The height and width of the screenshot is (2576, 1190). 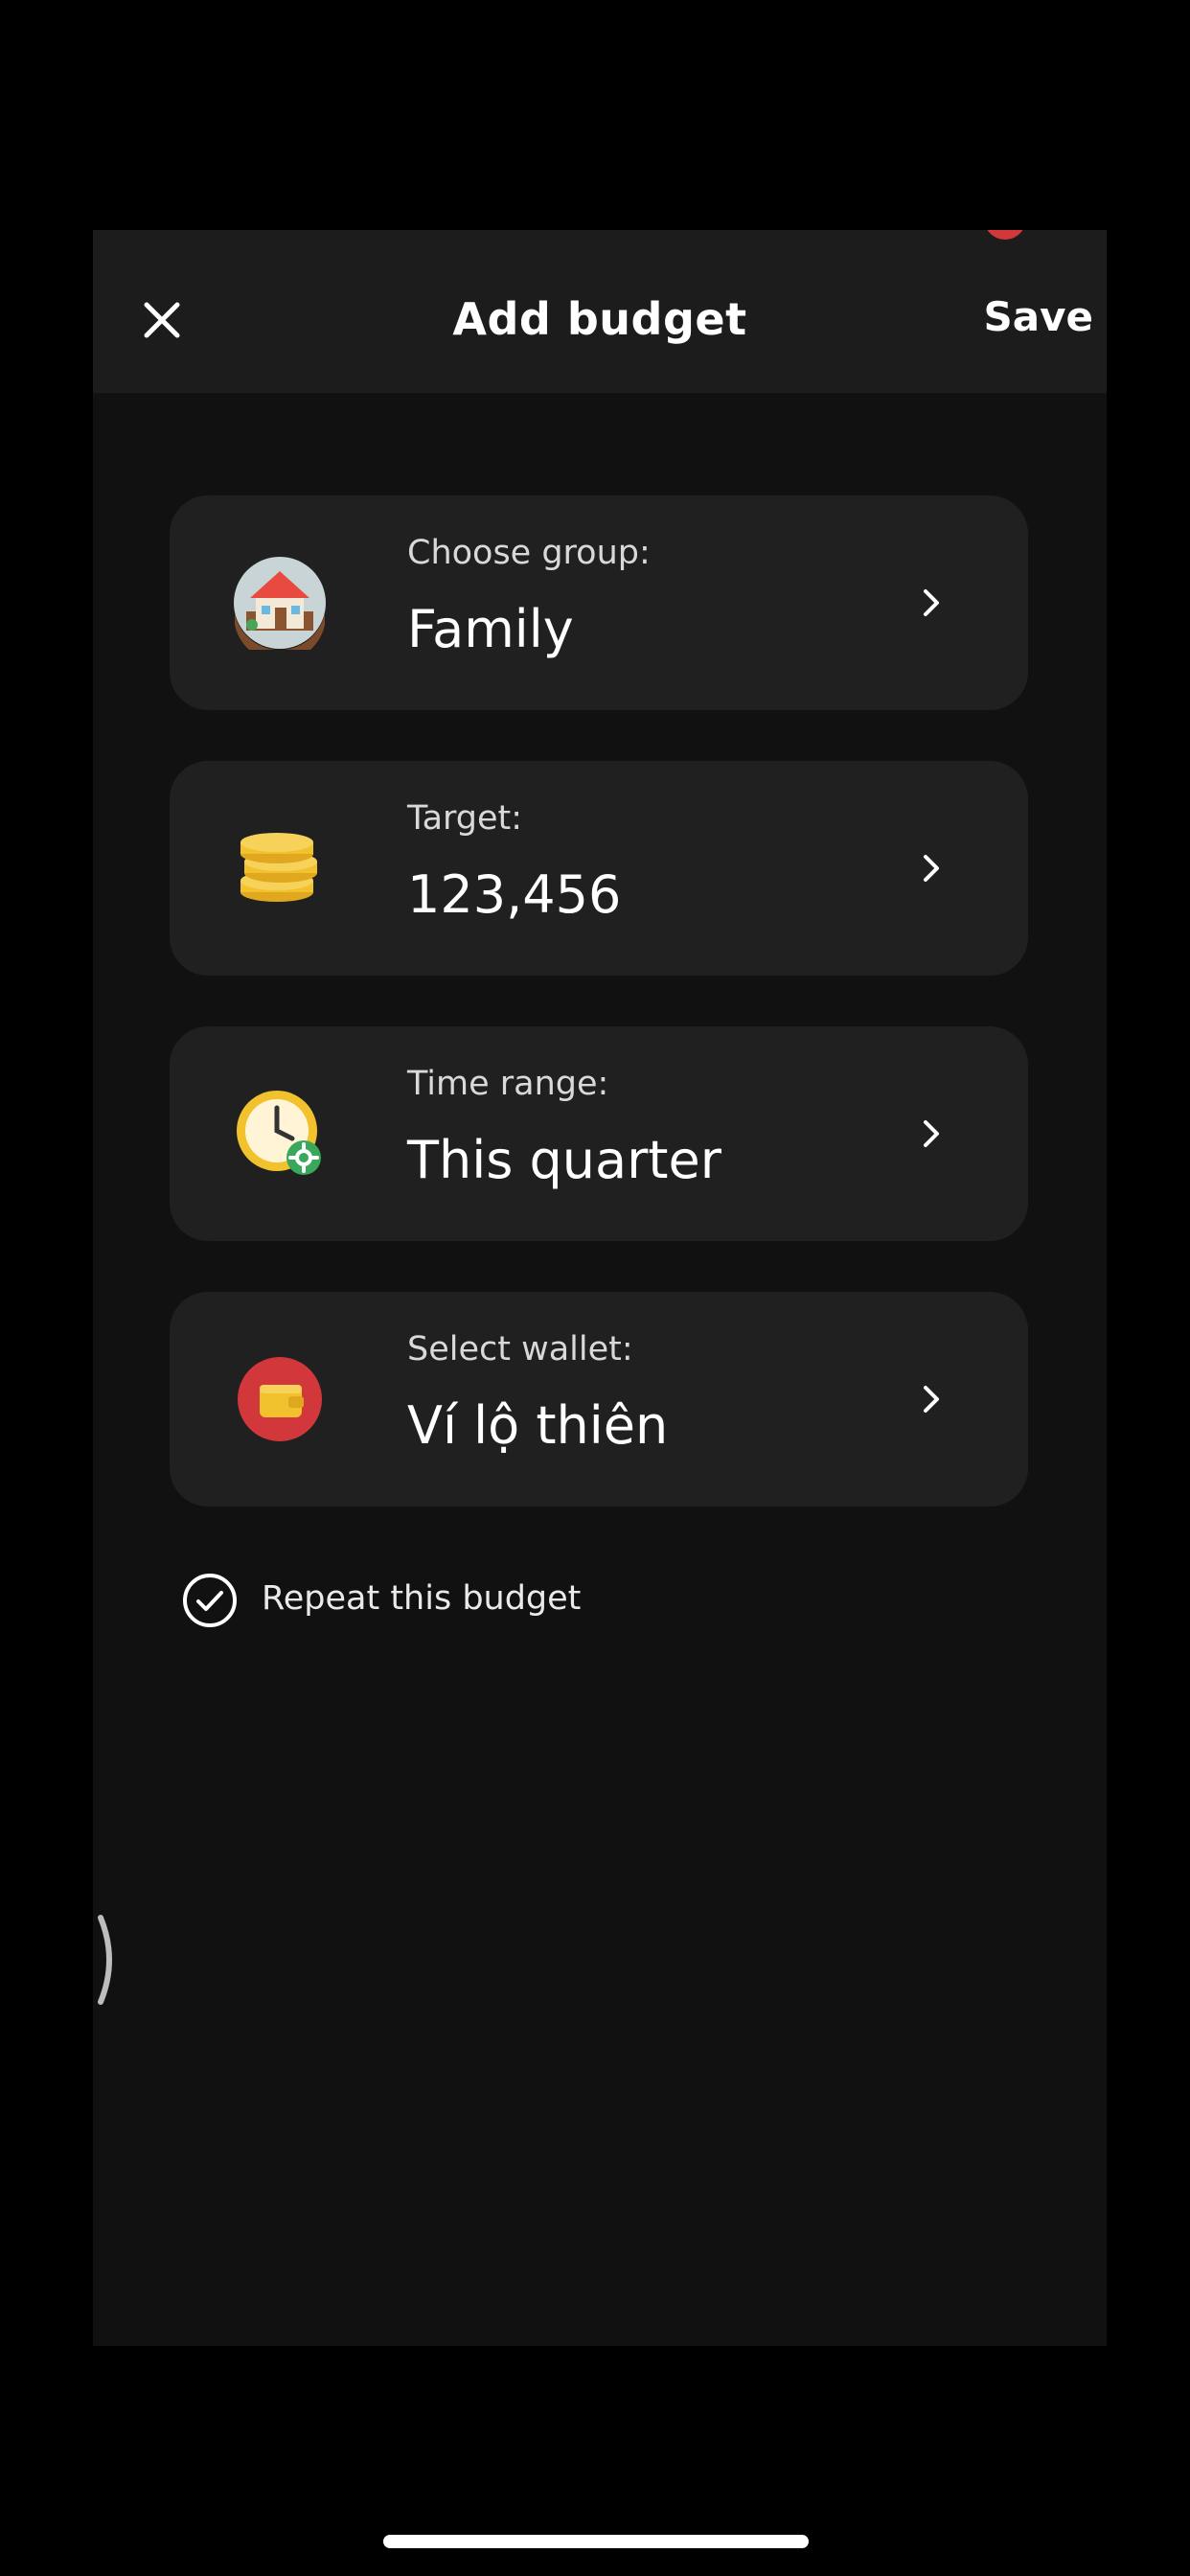 I want to click on house-icon, so click(x=280, y=609).